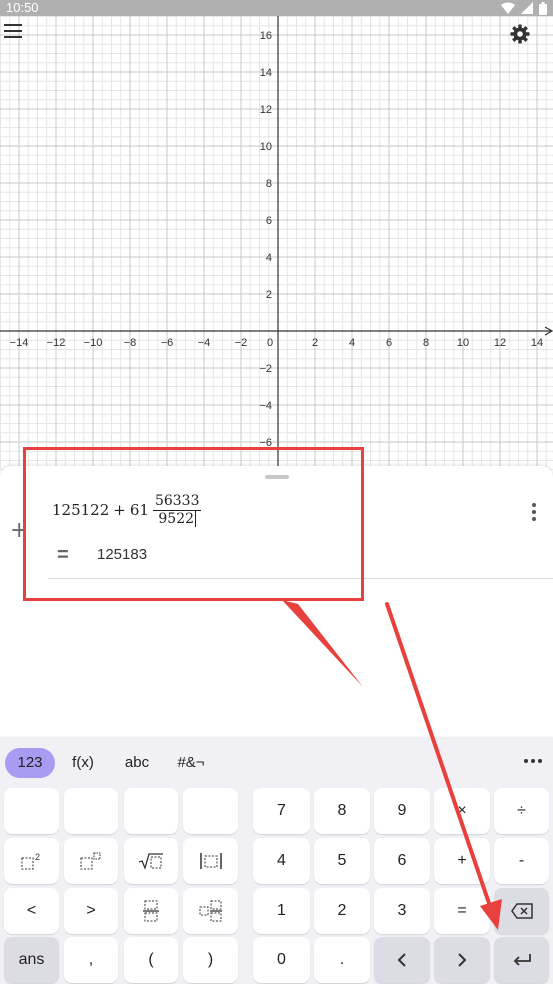 The width and height of the screenshot is (553, 984). I want to click on abs-template-icon, so click(210, 861).